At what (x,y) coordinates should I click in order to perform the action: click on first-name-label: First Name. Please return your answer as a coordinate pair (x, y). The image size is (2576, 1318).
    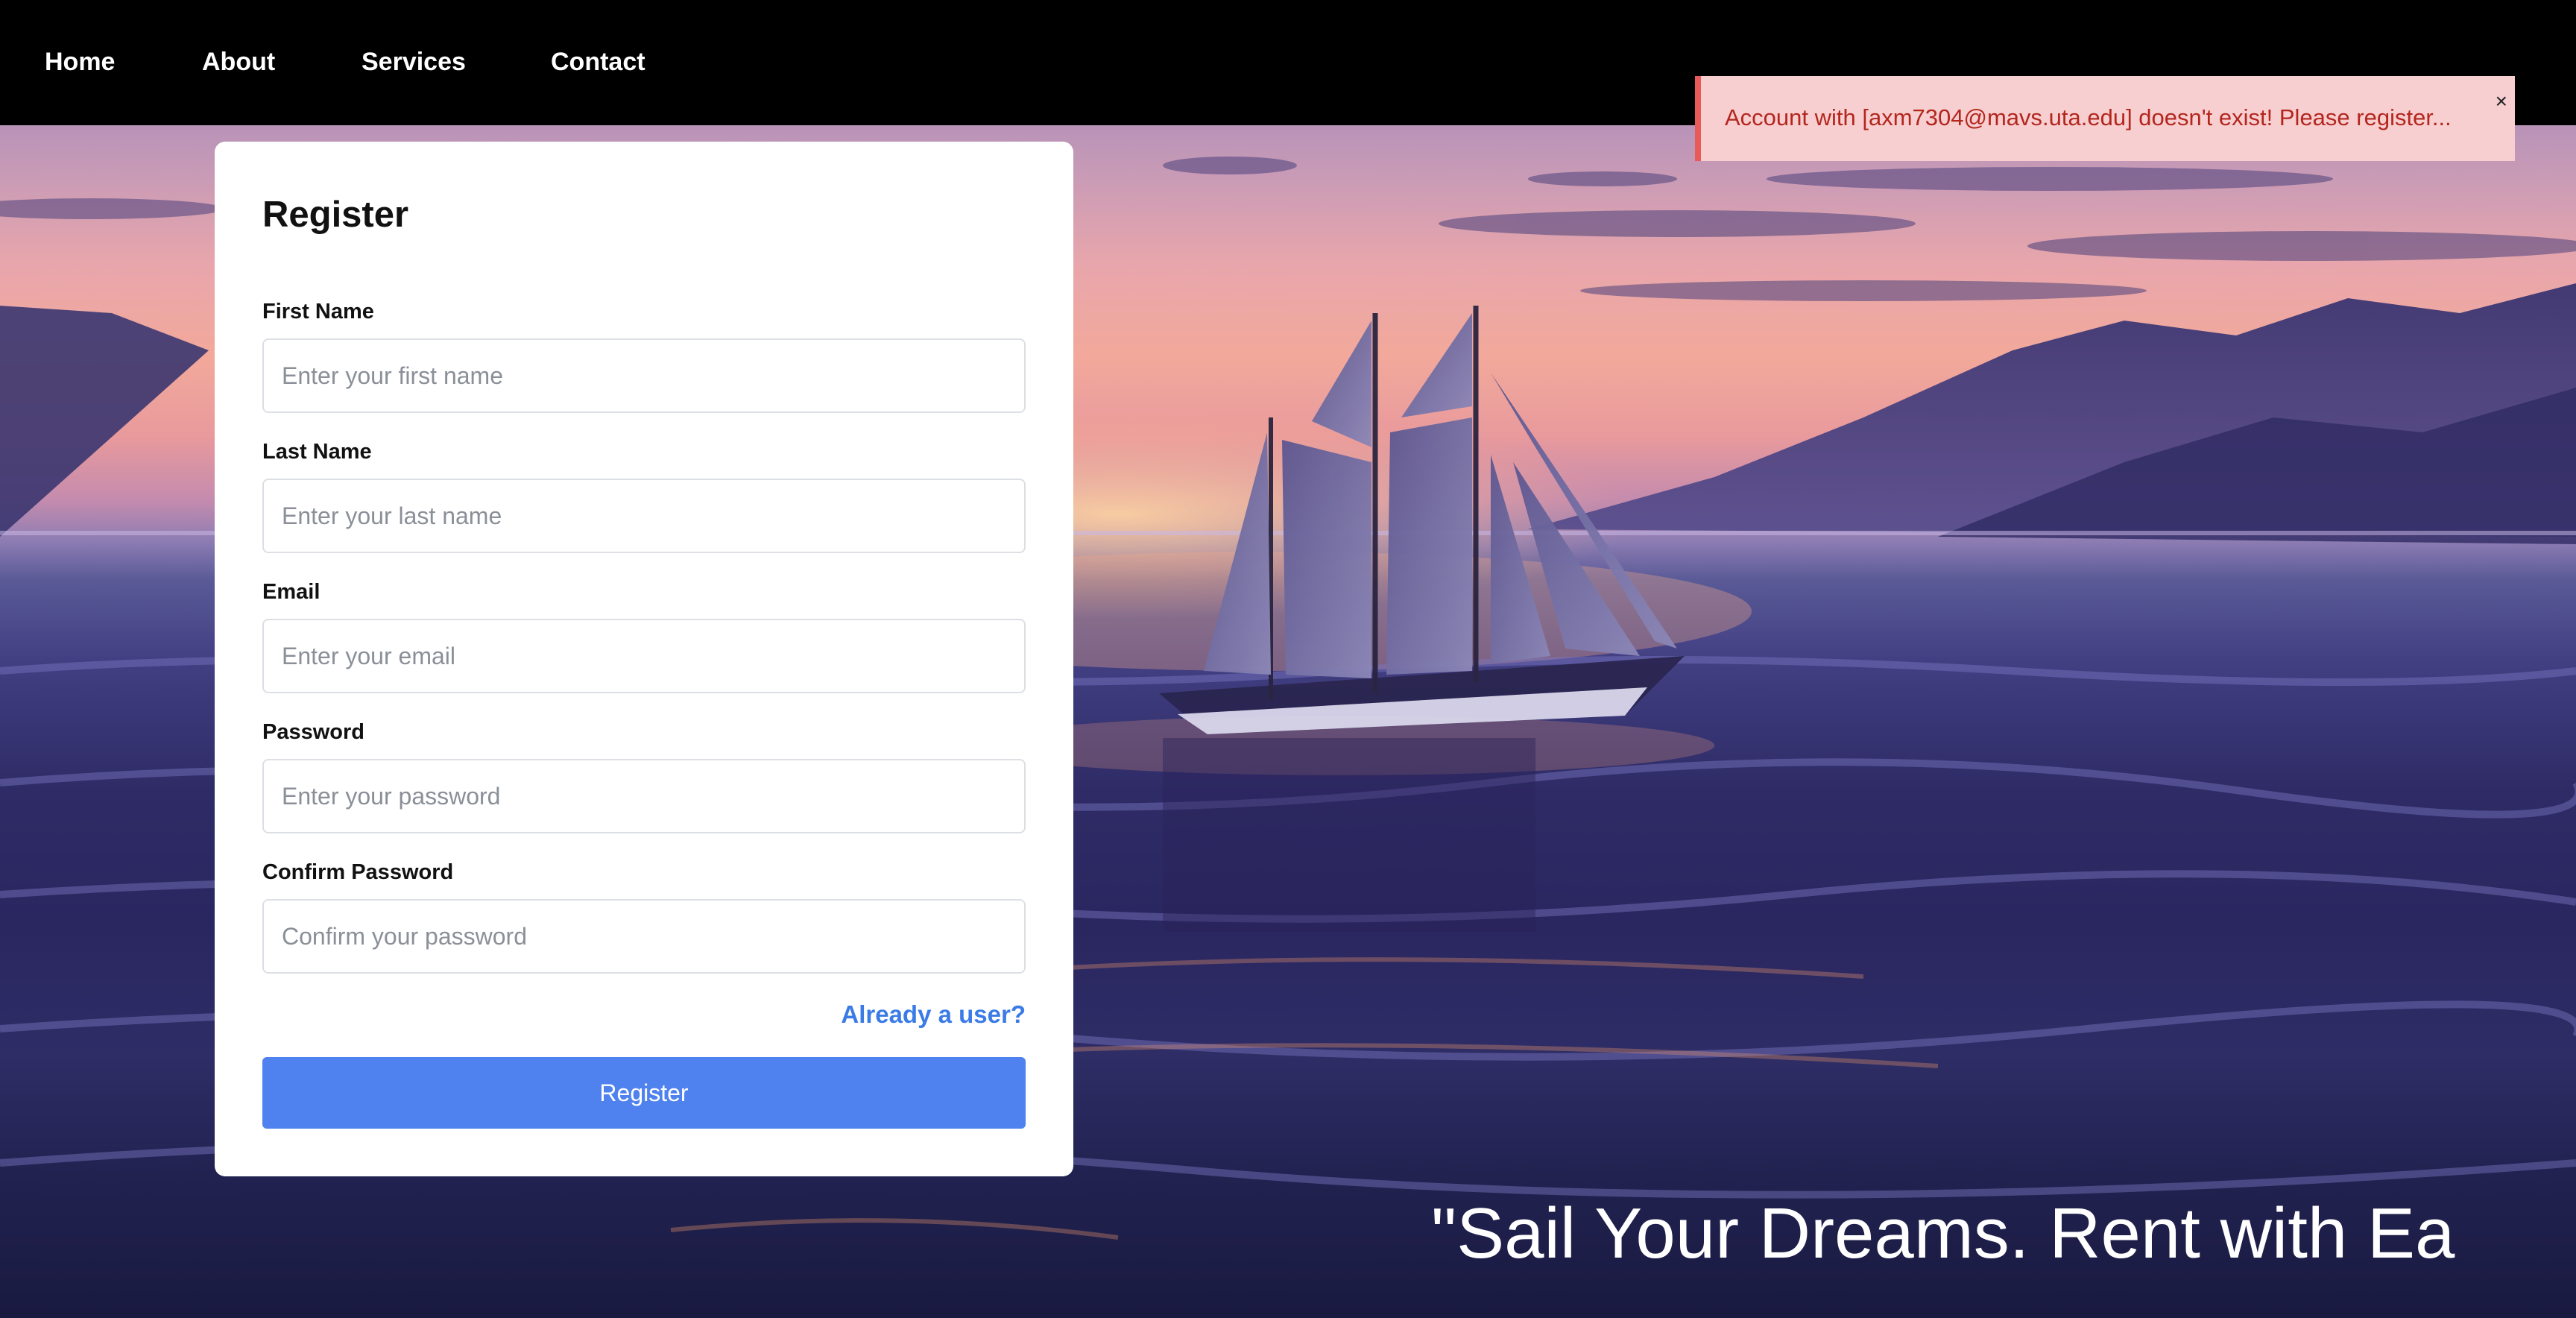
    Looking at the image, I should click on (318, 312).